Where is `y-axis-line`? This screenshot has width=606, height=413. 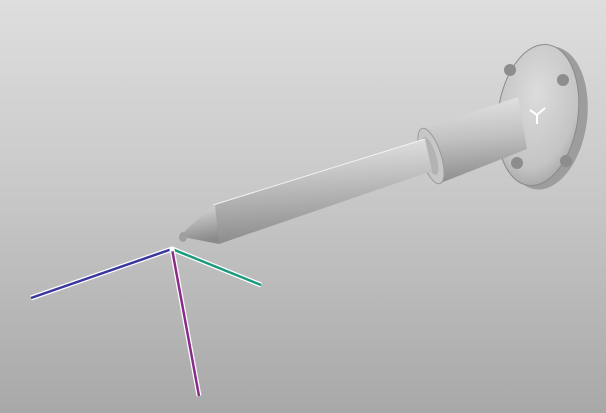 y-axis-line is located at coordinates (216, 267).